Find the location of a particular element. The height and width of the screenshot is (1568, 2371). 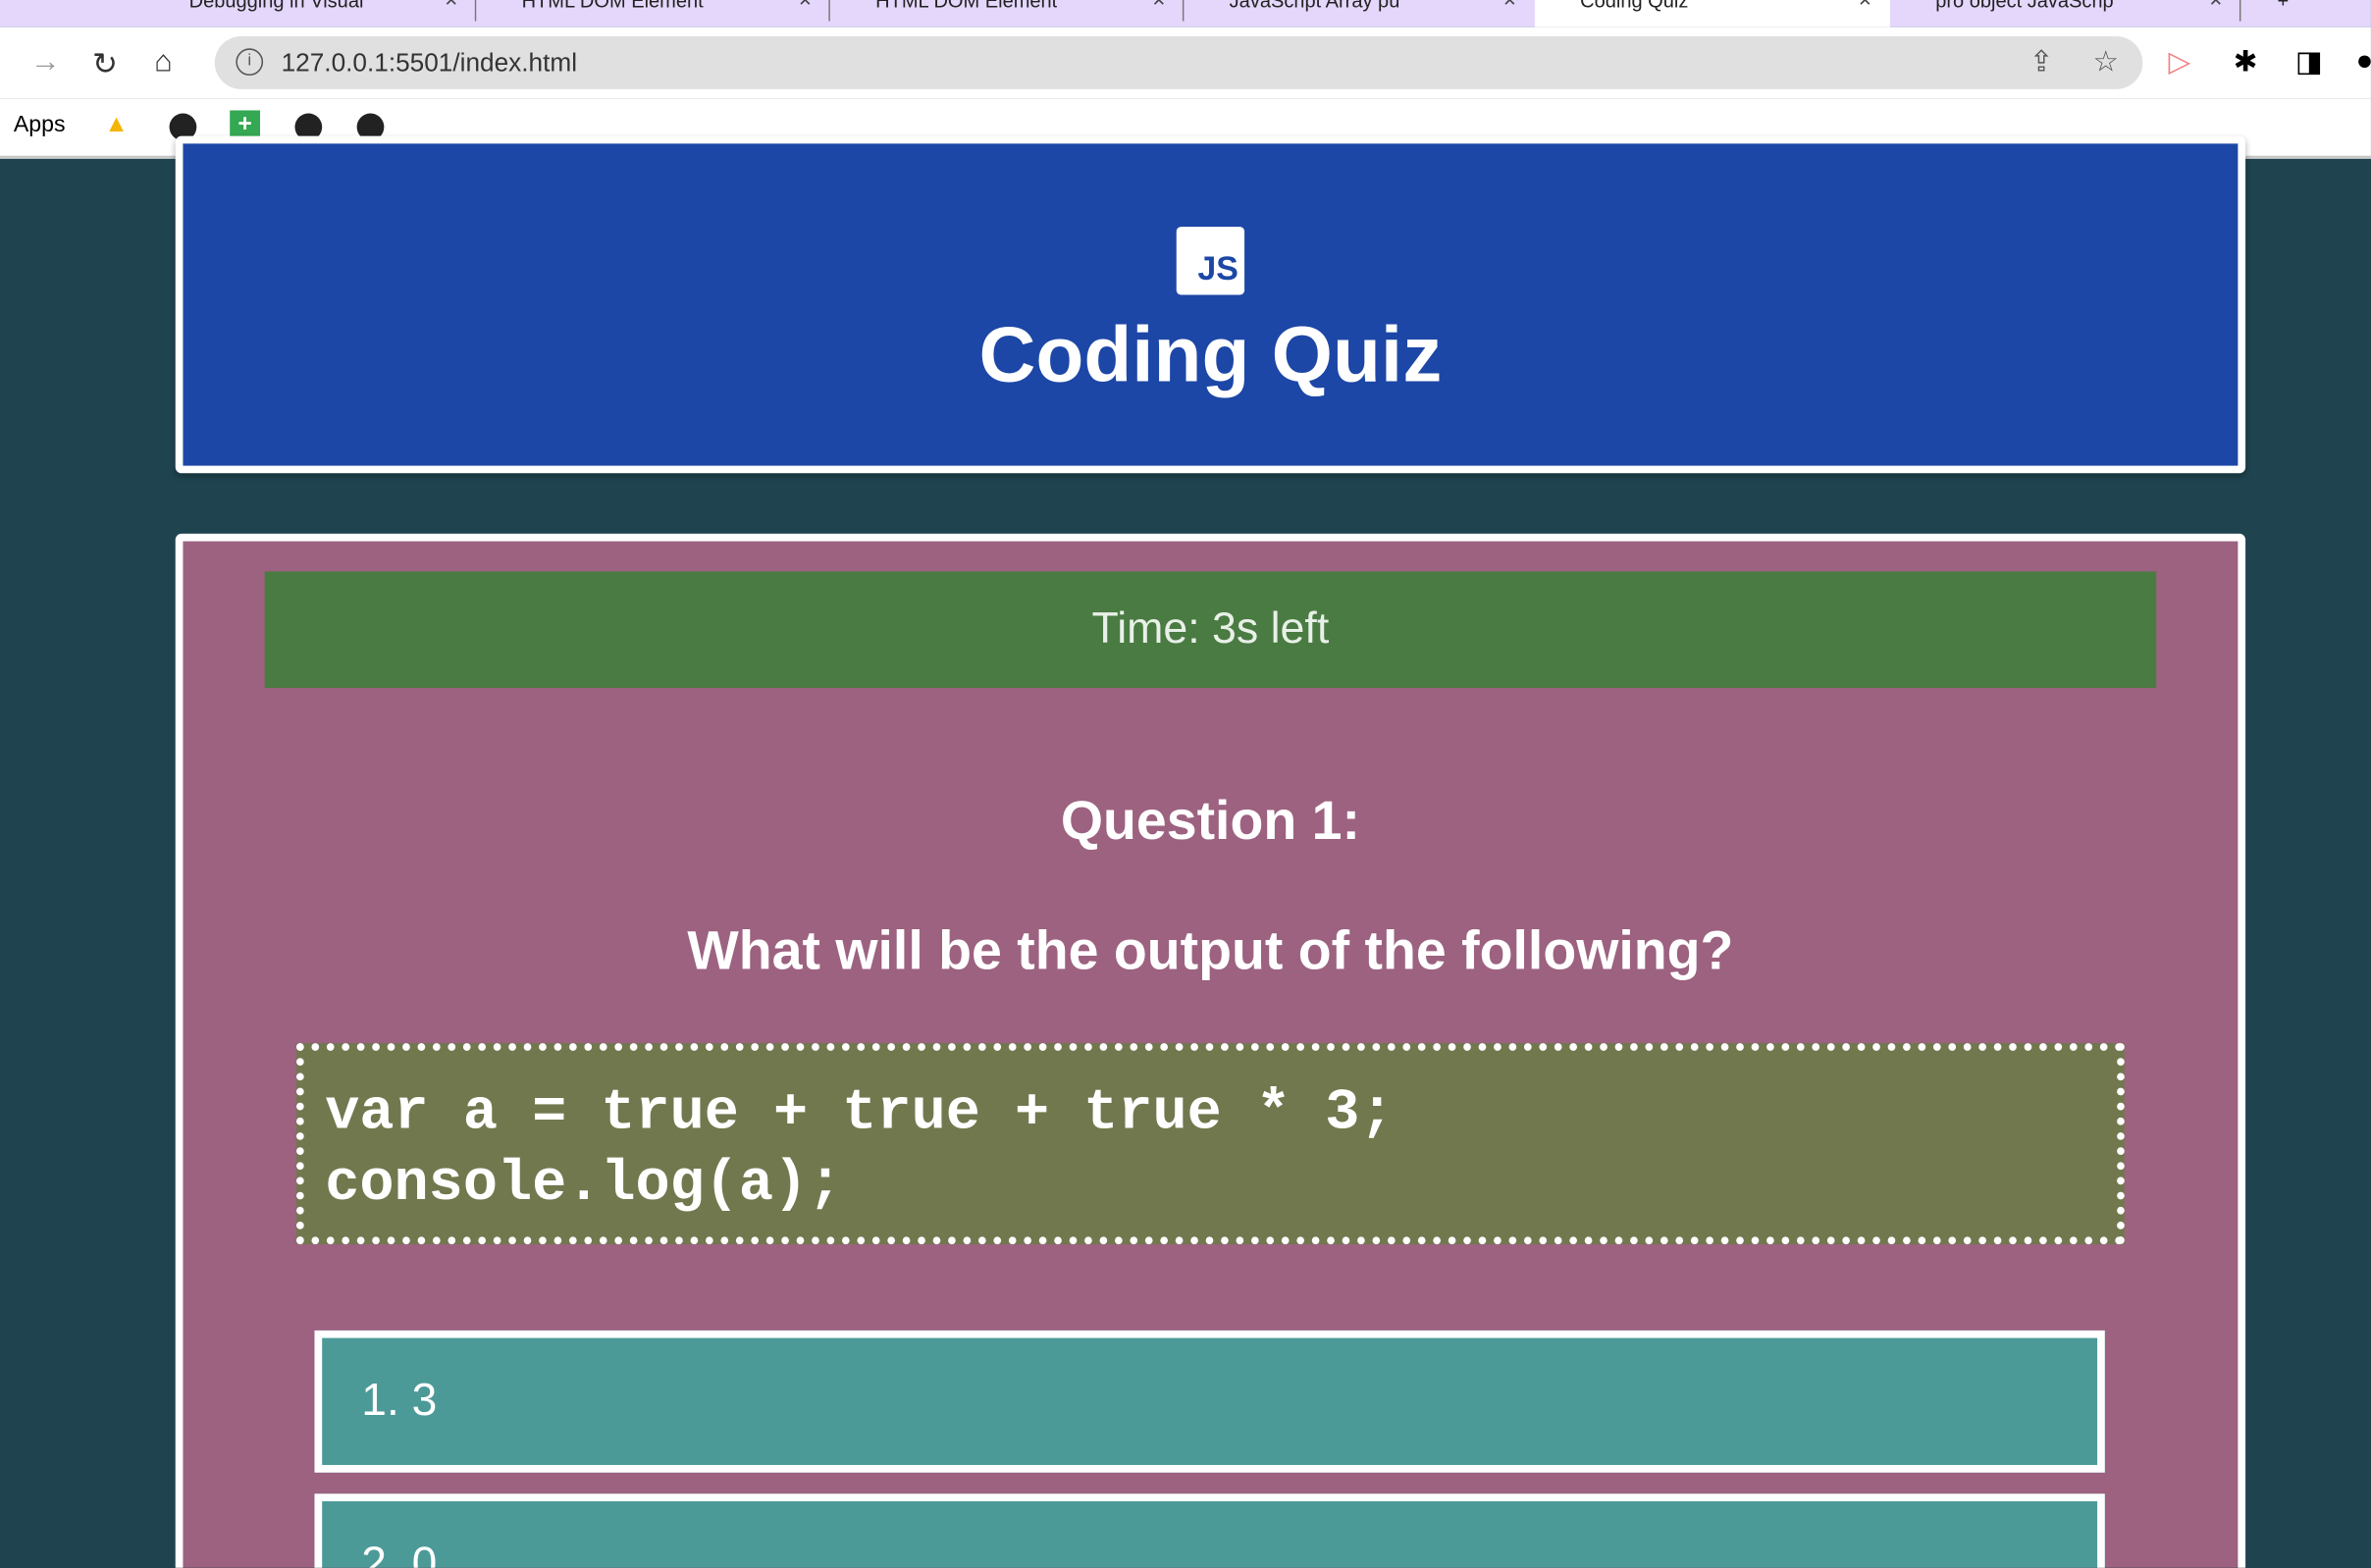

question-number: Question 1: is located at coordinates (1210, 821).